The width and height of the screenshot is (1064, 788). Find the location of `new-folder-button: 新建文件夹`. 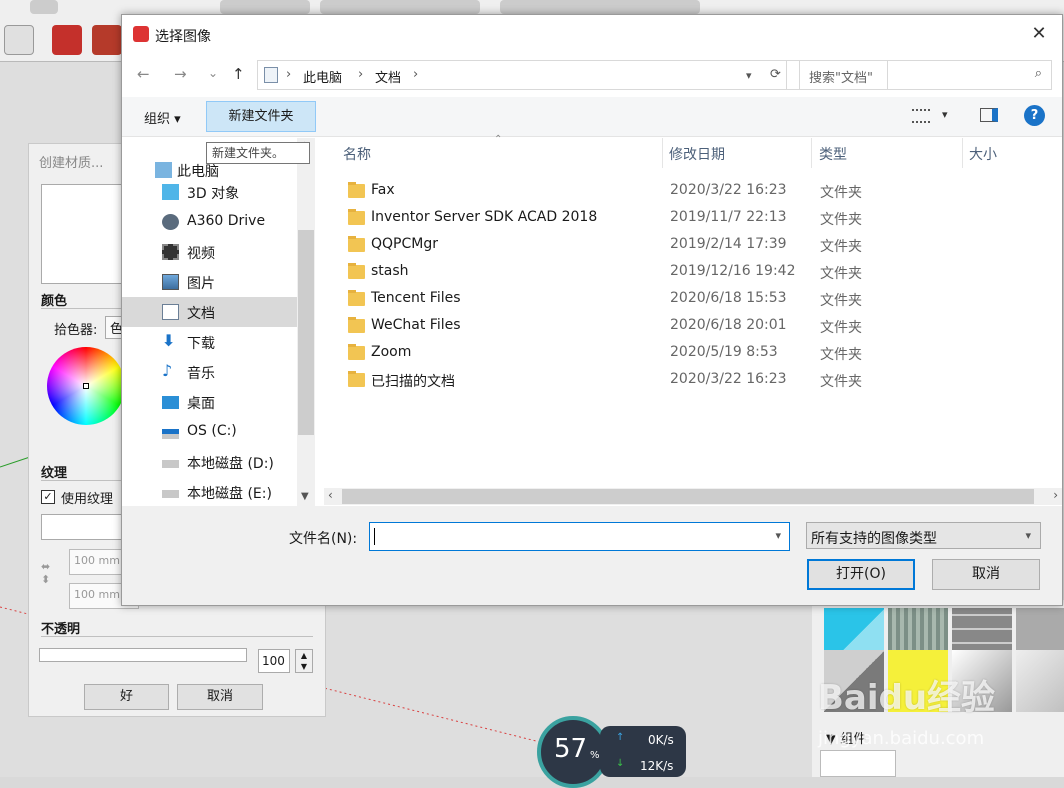

new-folder-button: 新建文件夹 is located at coordinates (261, 116).